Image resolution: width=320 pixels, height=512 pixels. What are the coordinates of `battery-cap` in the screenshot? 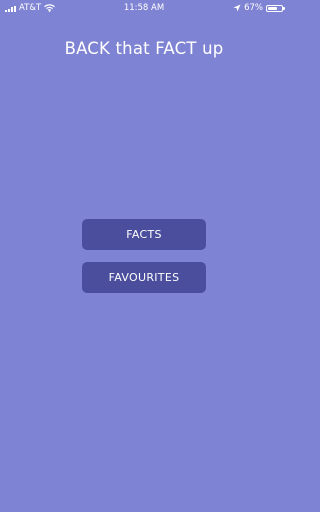 It's located at (284, 8).